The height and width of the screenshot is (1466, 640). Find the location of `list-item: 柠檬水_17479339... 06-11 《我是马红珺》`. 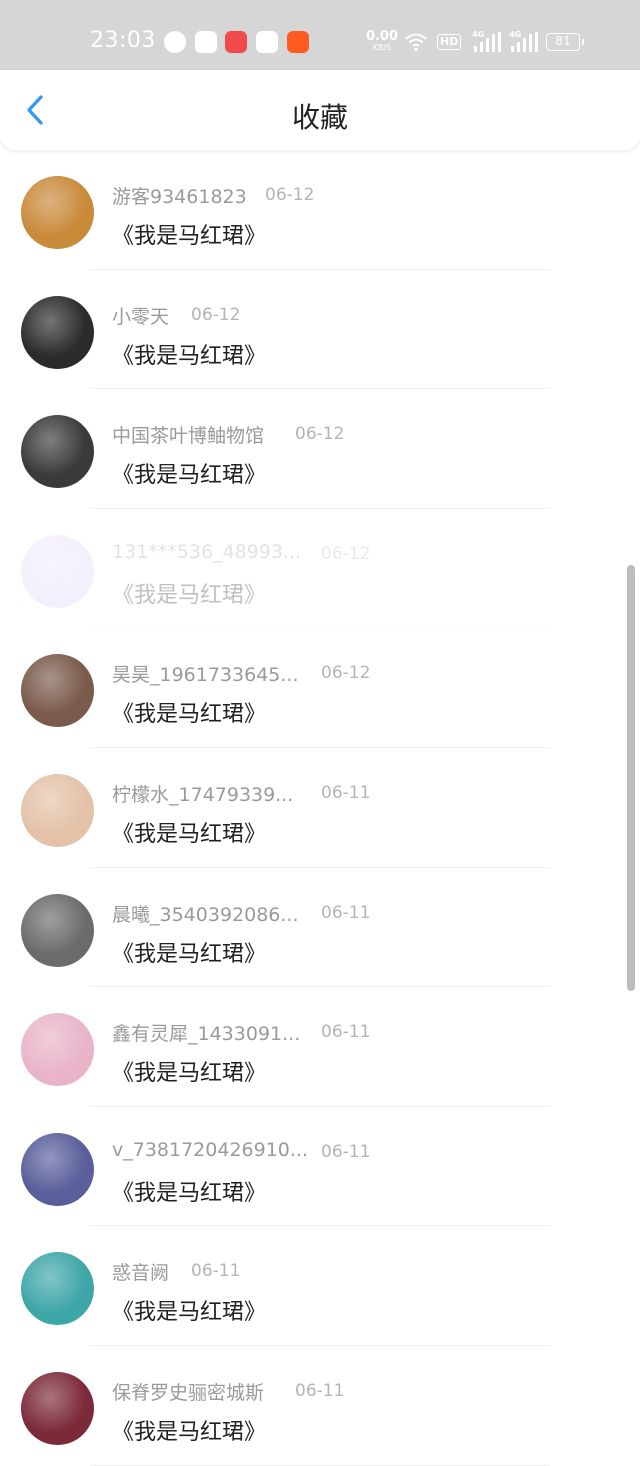

list-item: 柠檬水_17479339... 06-11 《我是马红珺》 is located at coordinates (320, 808).